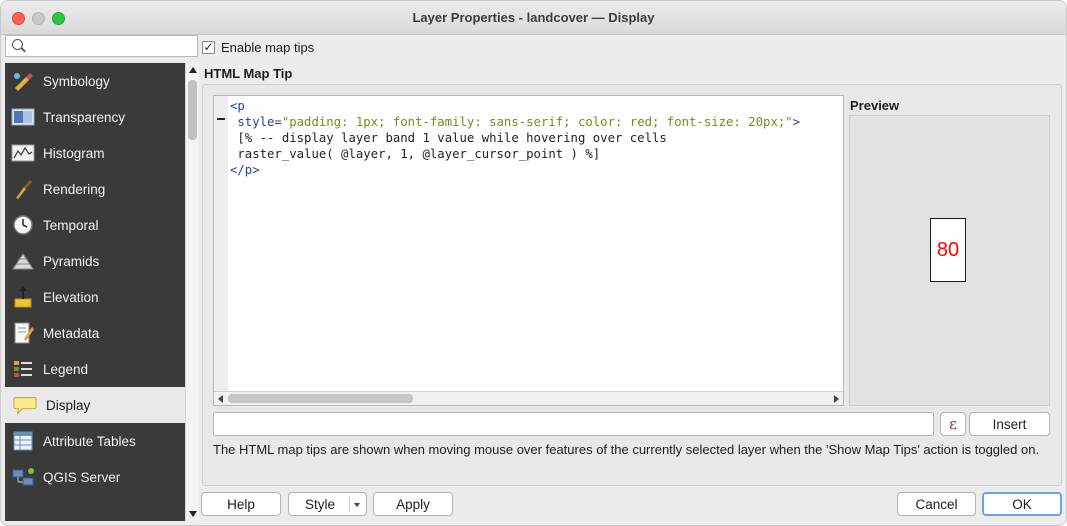 The height and width of the screenshot is (526, 1067). What do you see at coordinates (192, 110) in the screenshot?
I see `sidebar-scroll-thumb` at bounding box center [192, 110].